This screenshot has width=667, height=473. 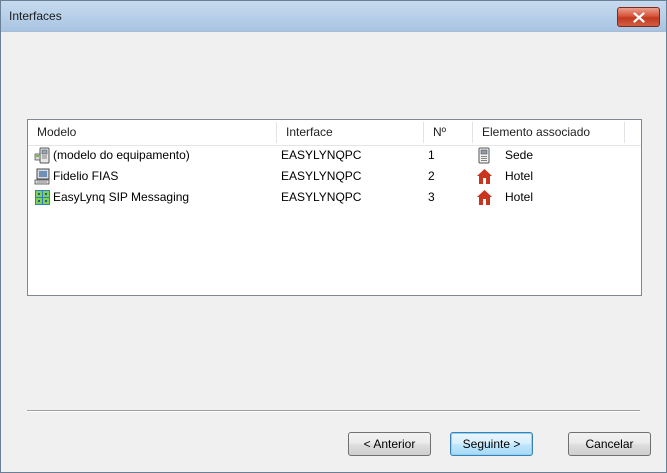 I want to click on computer-terminal-icon, so click(x=42, y=176).